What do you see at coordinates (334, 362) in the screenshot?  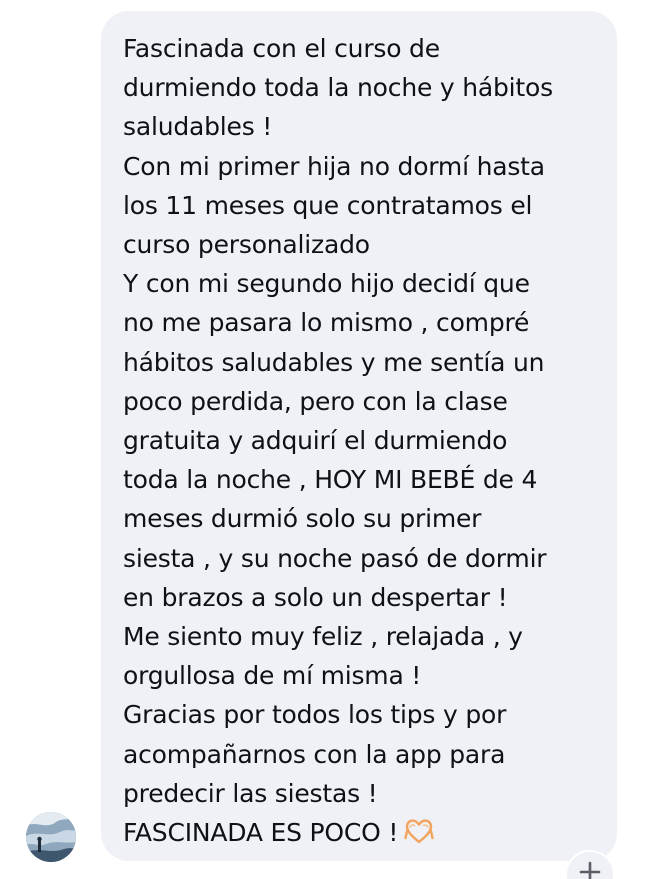 I see `message-line: hábitos saludables y me sentía un` at bounding box center [334, 362].